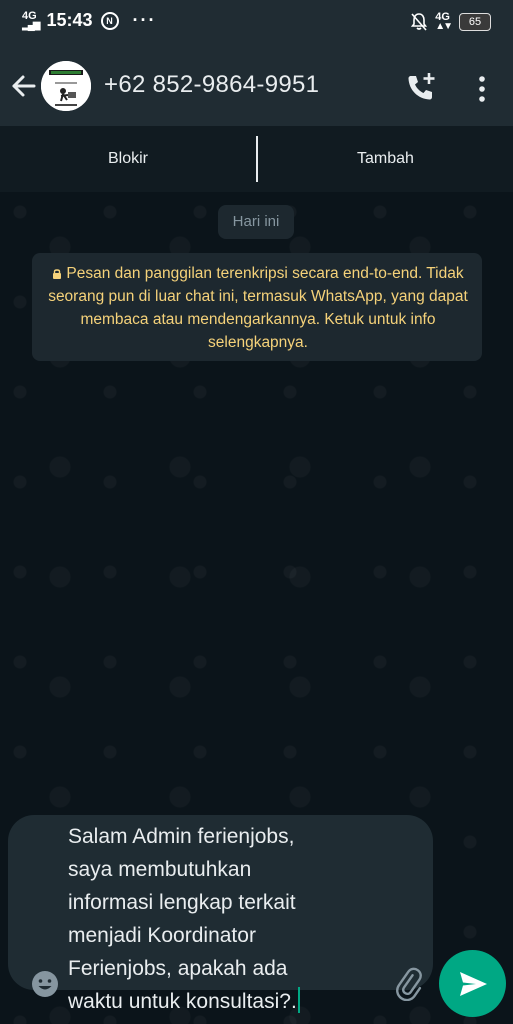 This screenshot has height=1024, width=513. What do you see at coordinates (144, 20) in the screenshot?
I see `more-notifications-icon: ···` at bounding box center [144, 20].